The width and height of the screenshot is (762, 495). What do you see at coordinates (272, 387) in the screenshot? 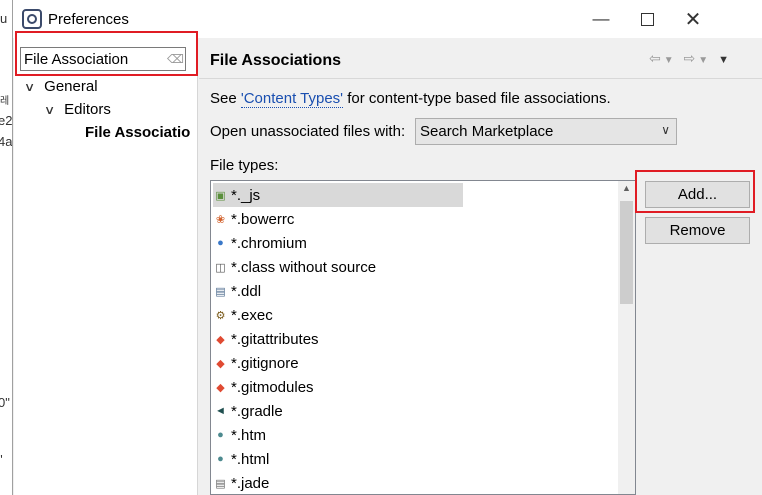
I see `file-type-name: *.gitmodules` at bounding box center [272, 387].